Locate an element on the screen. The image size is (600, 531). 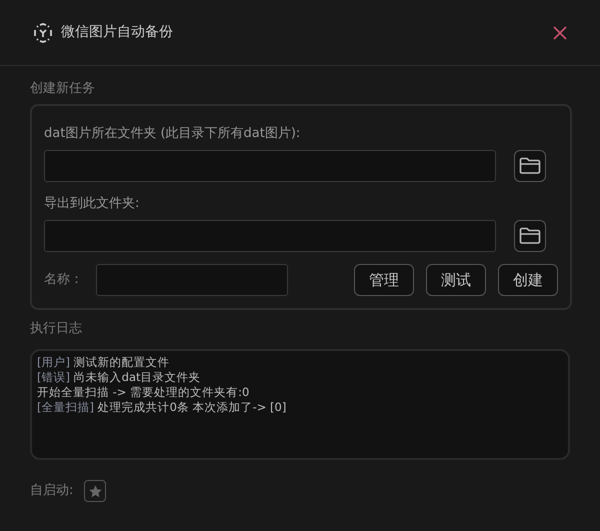
autostart-label: 自启动: is located at coordinates (52, 491).